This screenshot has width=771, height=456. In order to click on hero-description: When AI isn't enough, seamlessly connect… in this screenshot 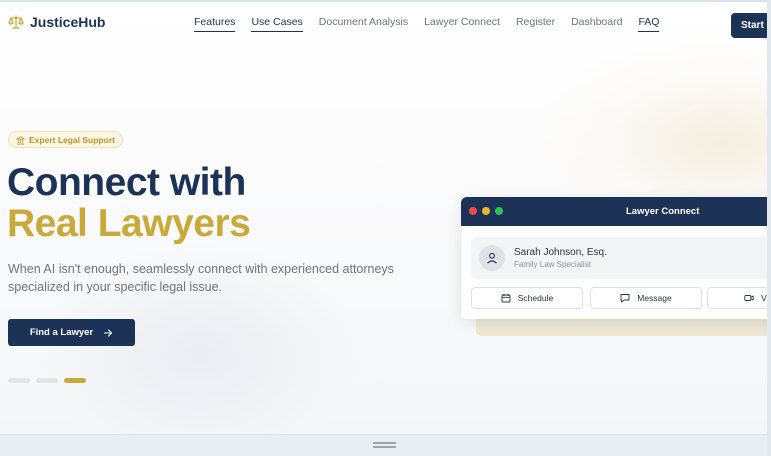, I will do `click(201, 278)`.